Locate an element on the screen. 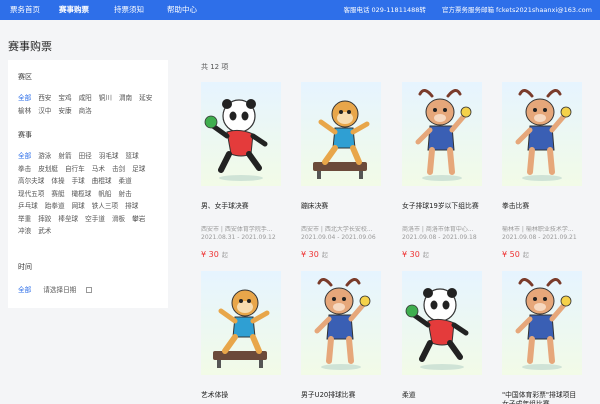 Image resolution: width=600 pixels, height=404 pixels. region-filter-option: 渭南 is located at coordinates (125, 98).